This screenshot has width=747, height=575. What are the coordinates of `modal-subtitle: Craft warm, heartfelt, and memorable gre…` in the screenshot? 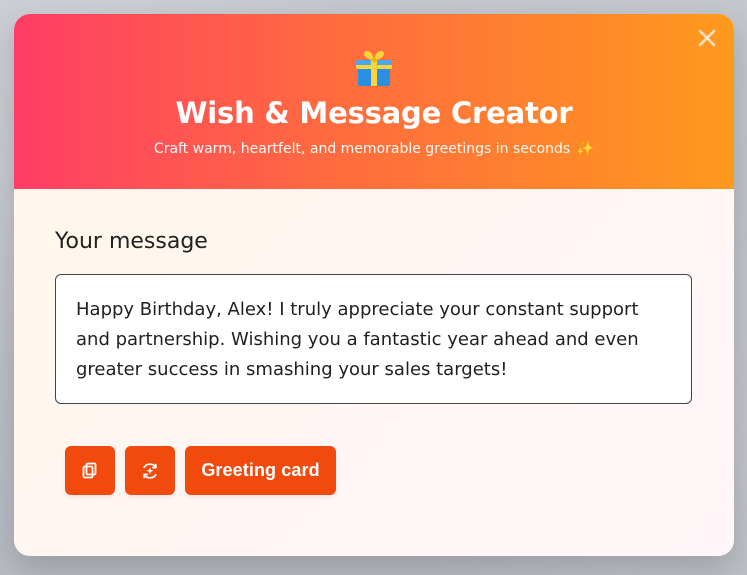 It's located at (374, 149).